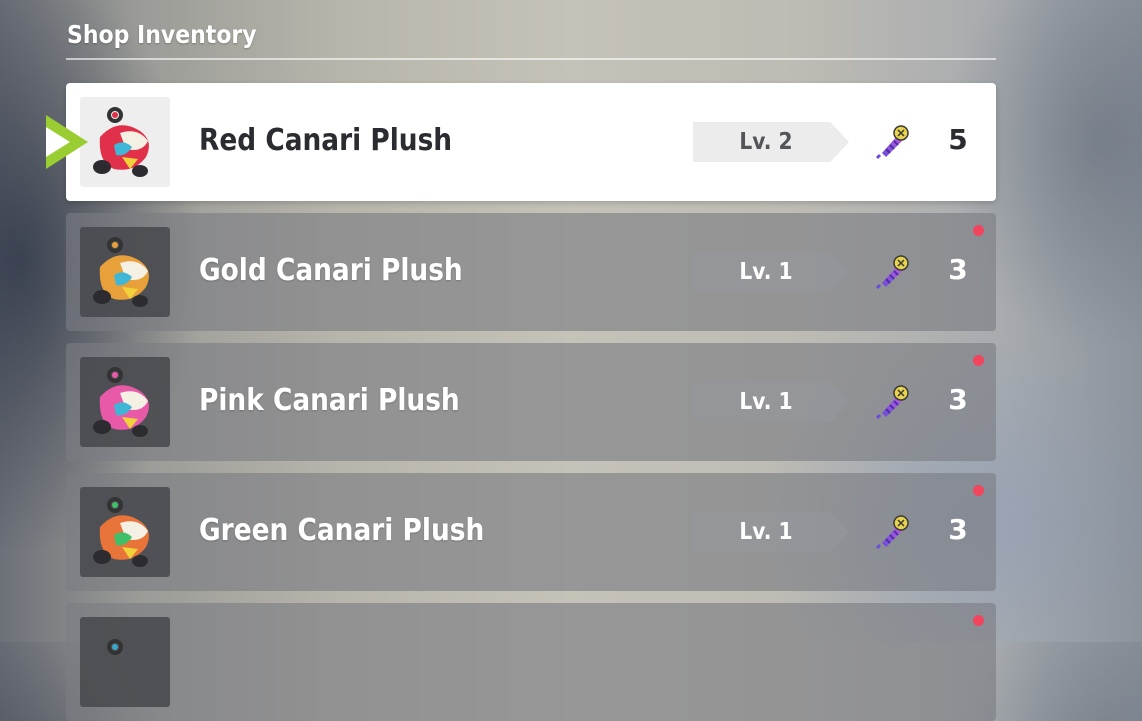 The width and height of the screenshot is (1142, 721). Describe the element at coordinates (125, 142) in the screenshot. I see `red-canari-plush-icon` at that location.